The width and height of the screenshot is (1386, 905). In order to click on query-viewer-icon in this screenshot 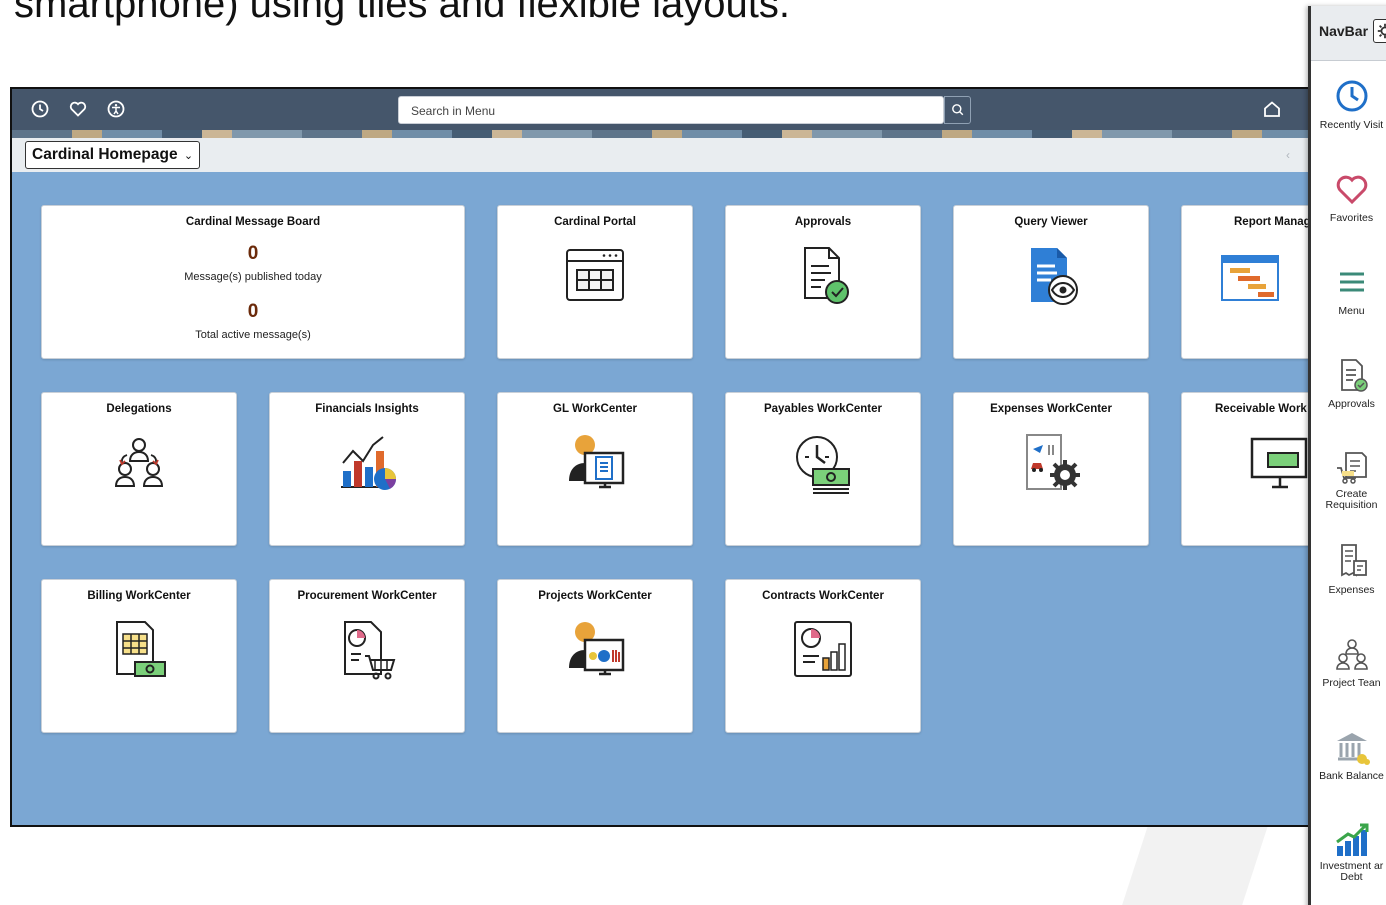, I will do `click(1054, 276)`.